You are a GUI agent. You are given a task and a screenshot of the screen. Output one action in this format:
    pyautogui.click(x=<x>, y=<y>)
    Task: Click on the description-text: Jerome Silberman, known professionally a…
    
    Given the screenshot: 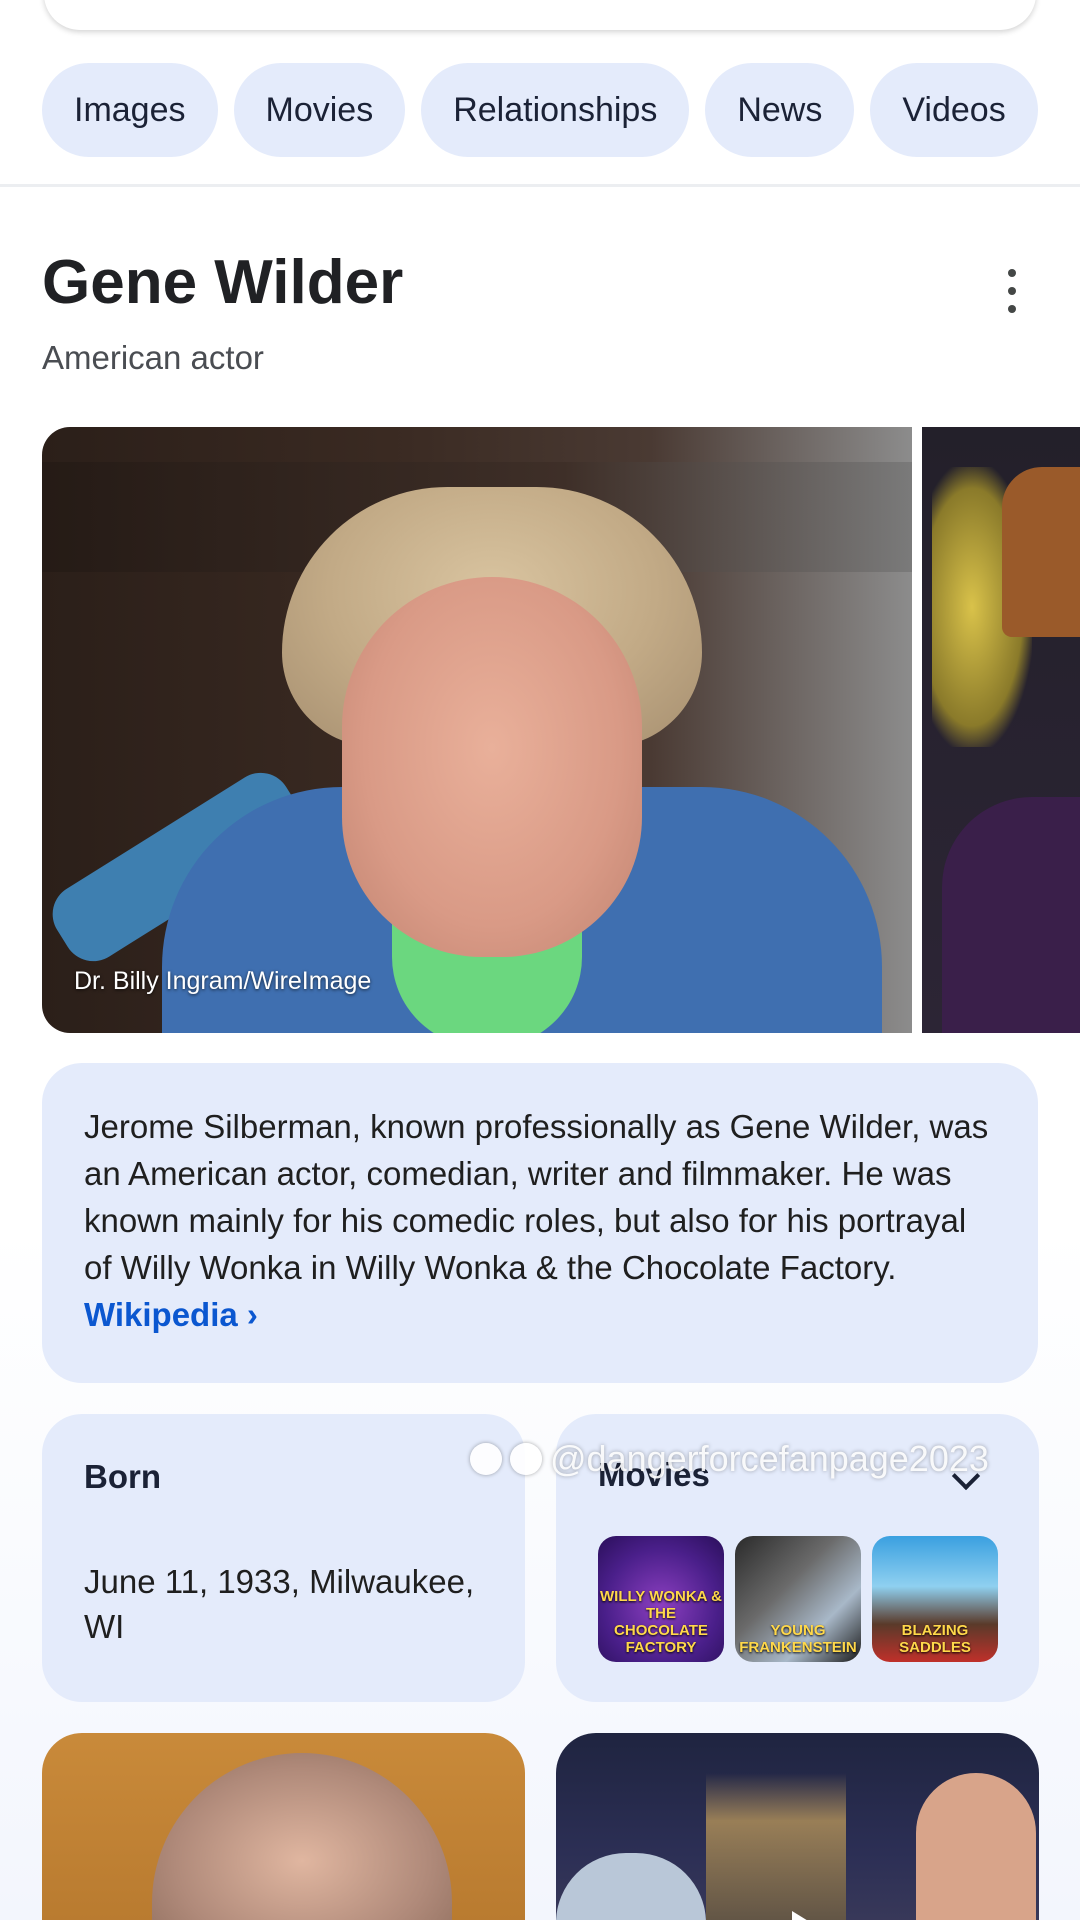 What is the action you would take?
    pyautogui.click(x=536, y=1197)
    